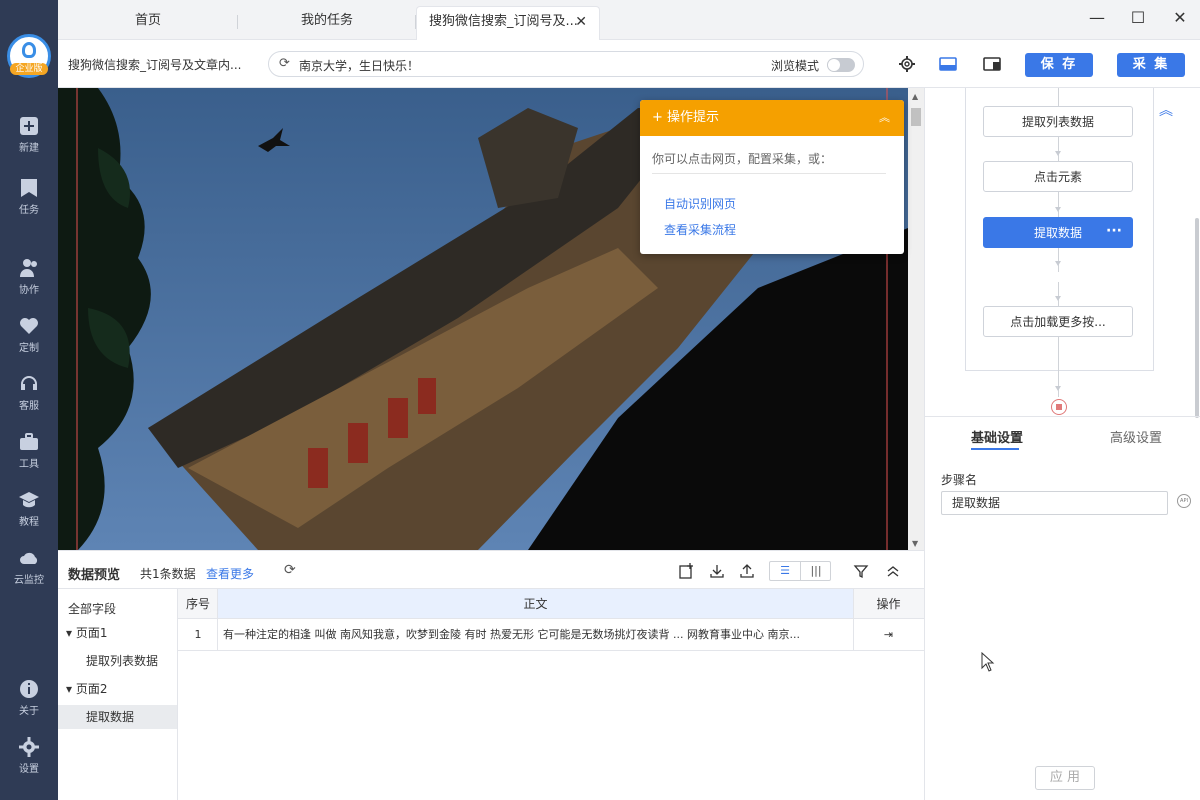 Image resolution: width=1200 pixels, height=800 pixels. What do you see at coordinates (148, 23) in the screenshot?
I see `tab-home: 首页` at bounding box center [148, 23].